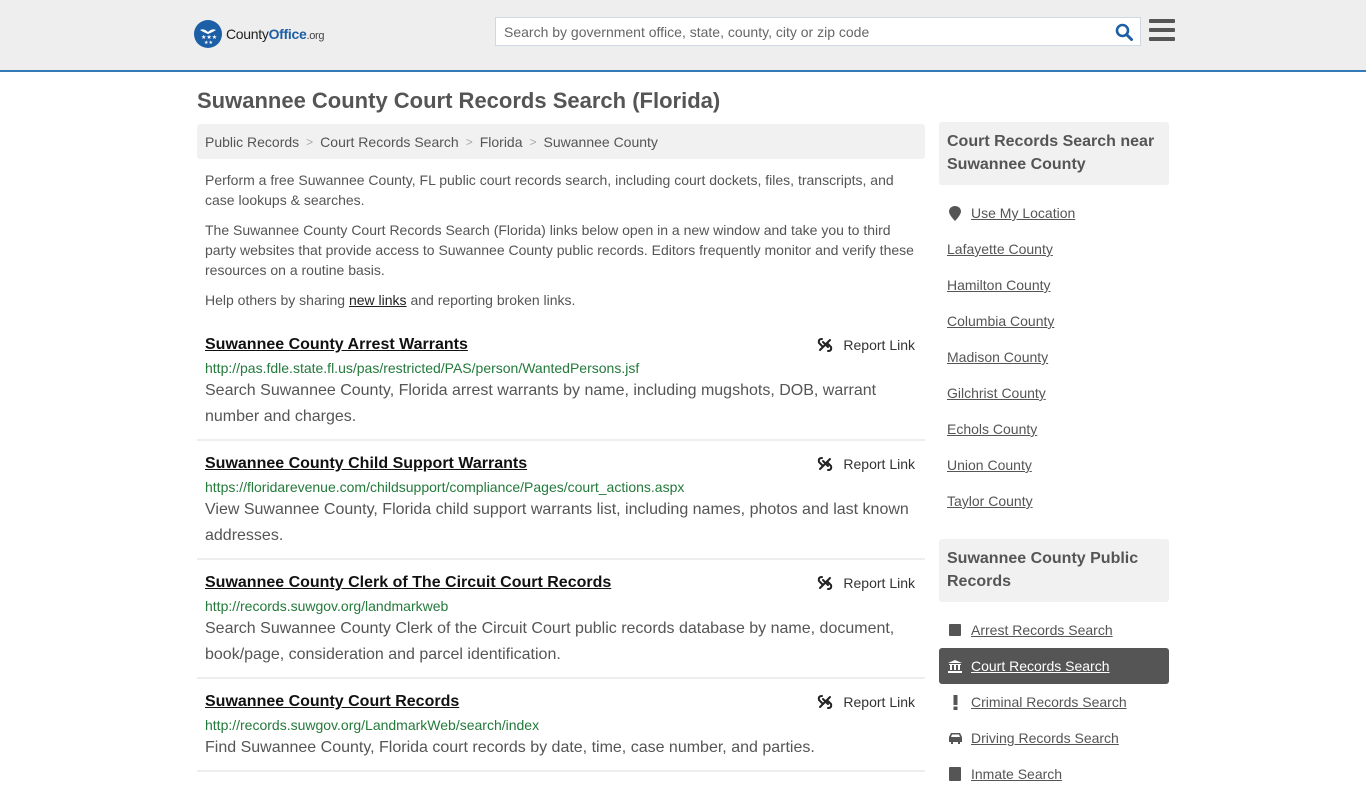 The height and width of the screenshot is (792, 1366). Describe the element at coordinates (1162, 31) in the screenshot. I see `hamburger-menu-icon` at that location.